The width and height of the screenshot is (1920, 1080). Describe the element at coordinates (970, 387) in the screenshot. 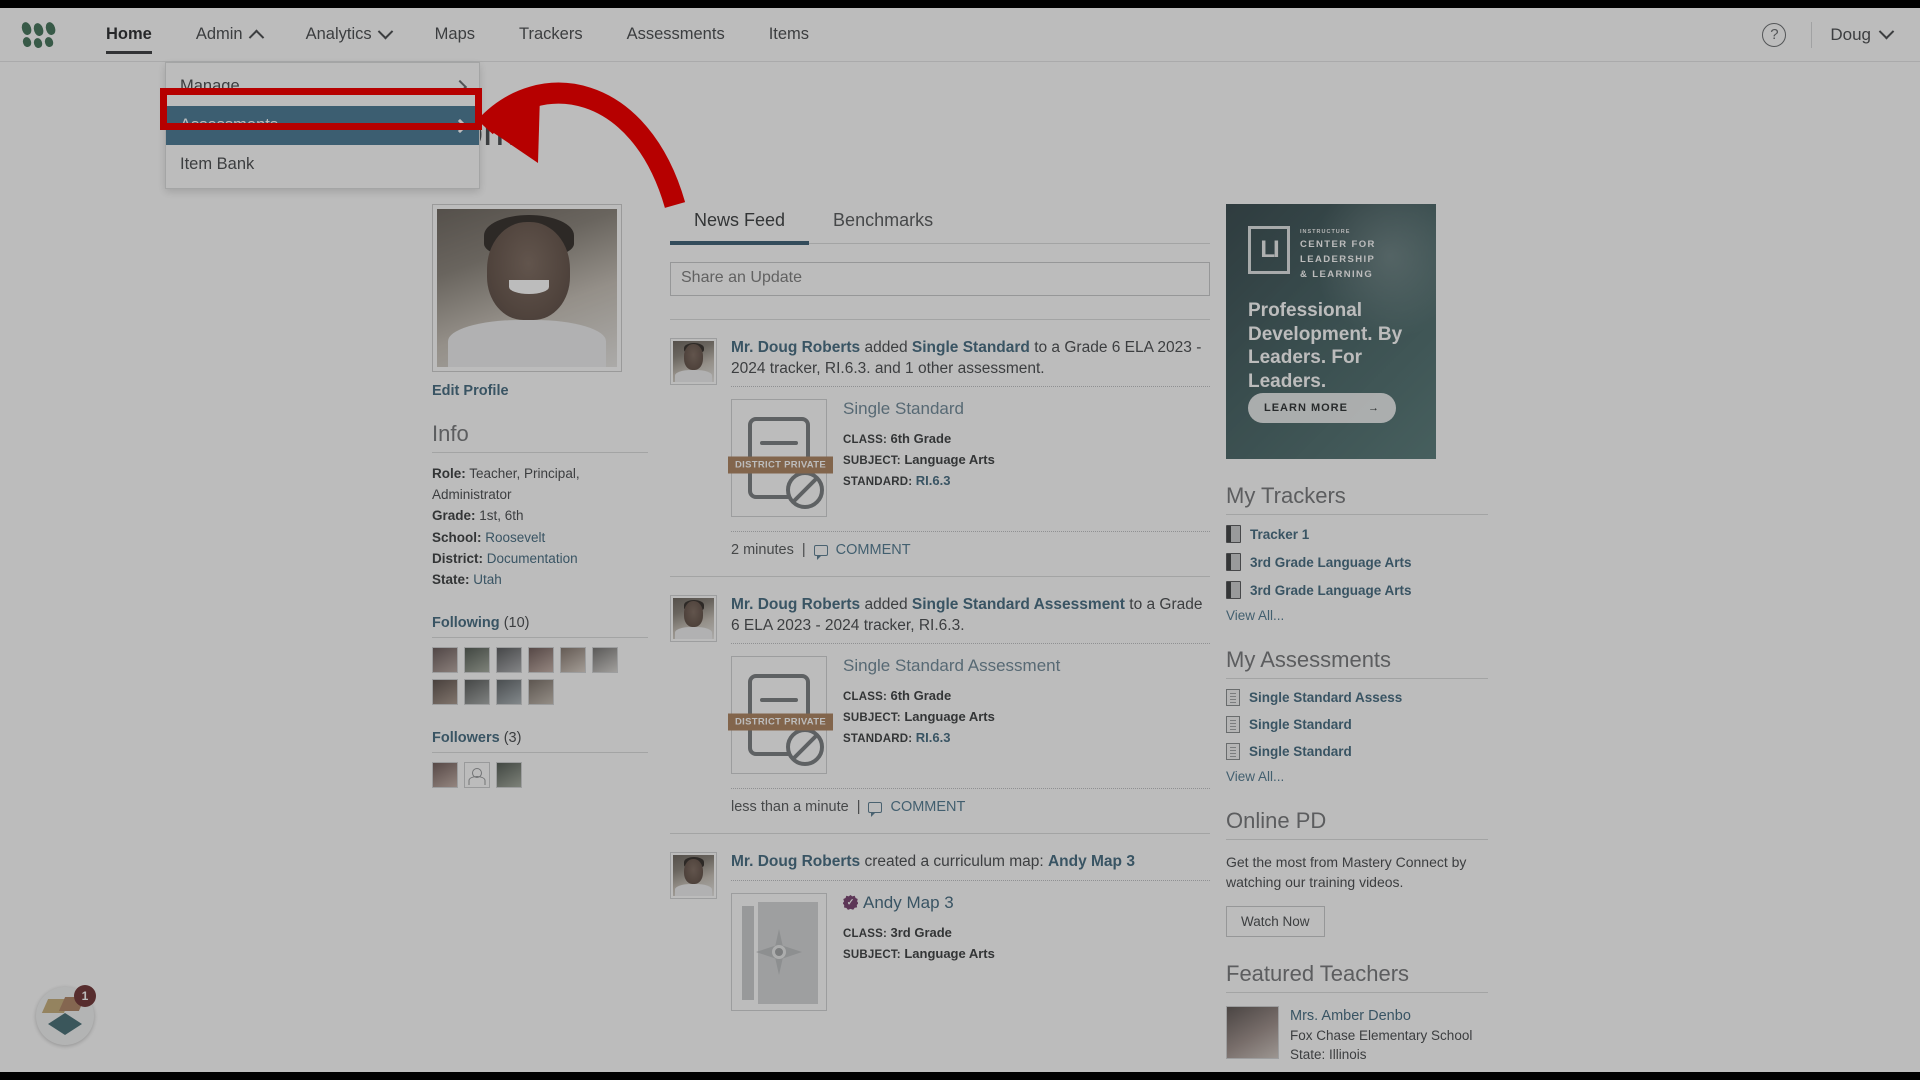

I see `divider` at that location.